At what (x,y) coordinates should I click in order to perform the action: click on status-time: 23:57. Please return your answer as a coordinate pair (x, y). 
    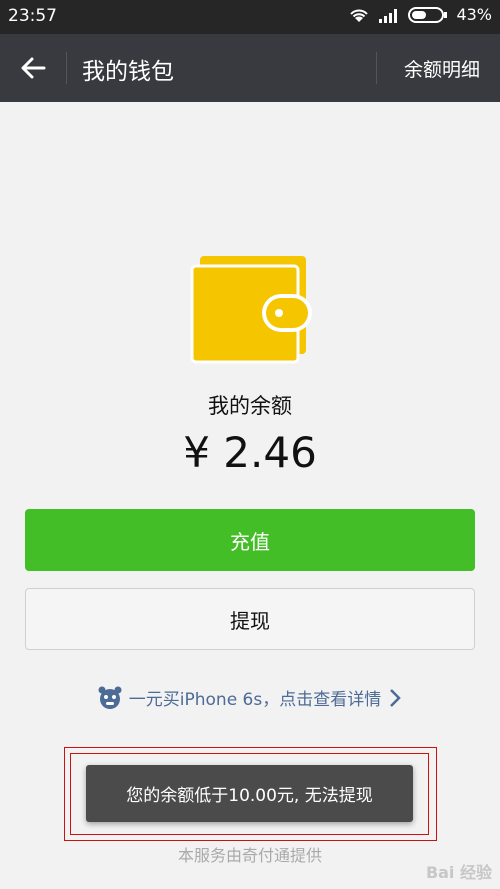
    Looking at the image, I should click on (32, 16).